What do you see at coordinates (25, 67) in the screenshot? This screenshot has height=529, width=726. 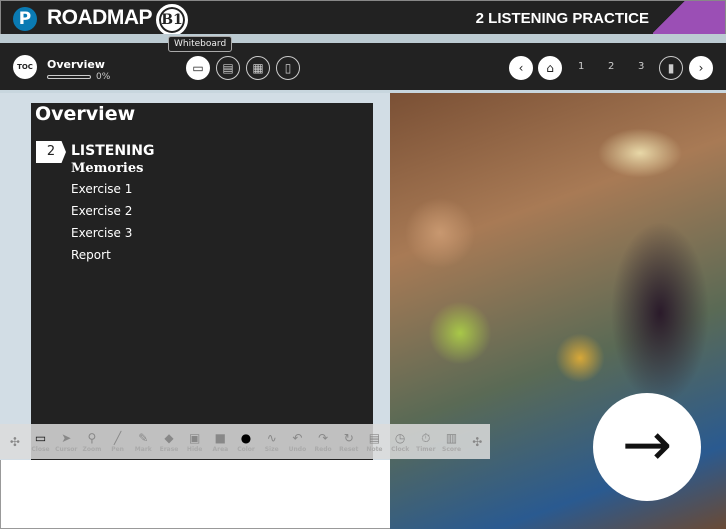 I see `toc-button: TOC` at bounding box center [25, 67].